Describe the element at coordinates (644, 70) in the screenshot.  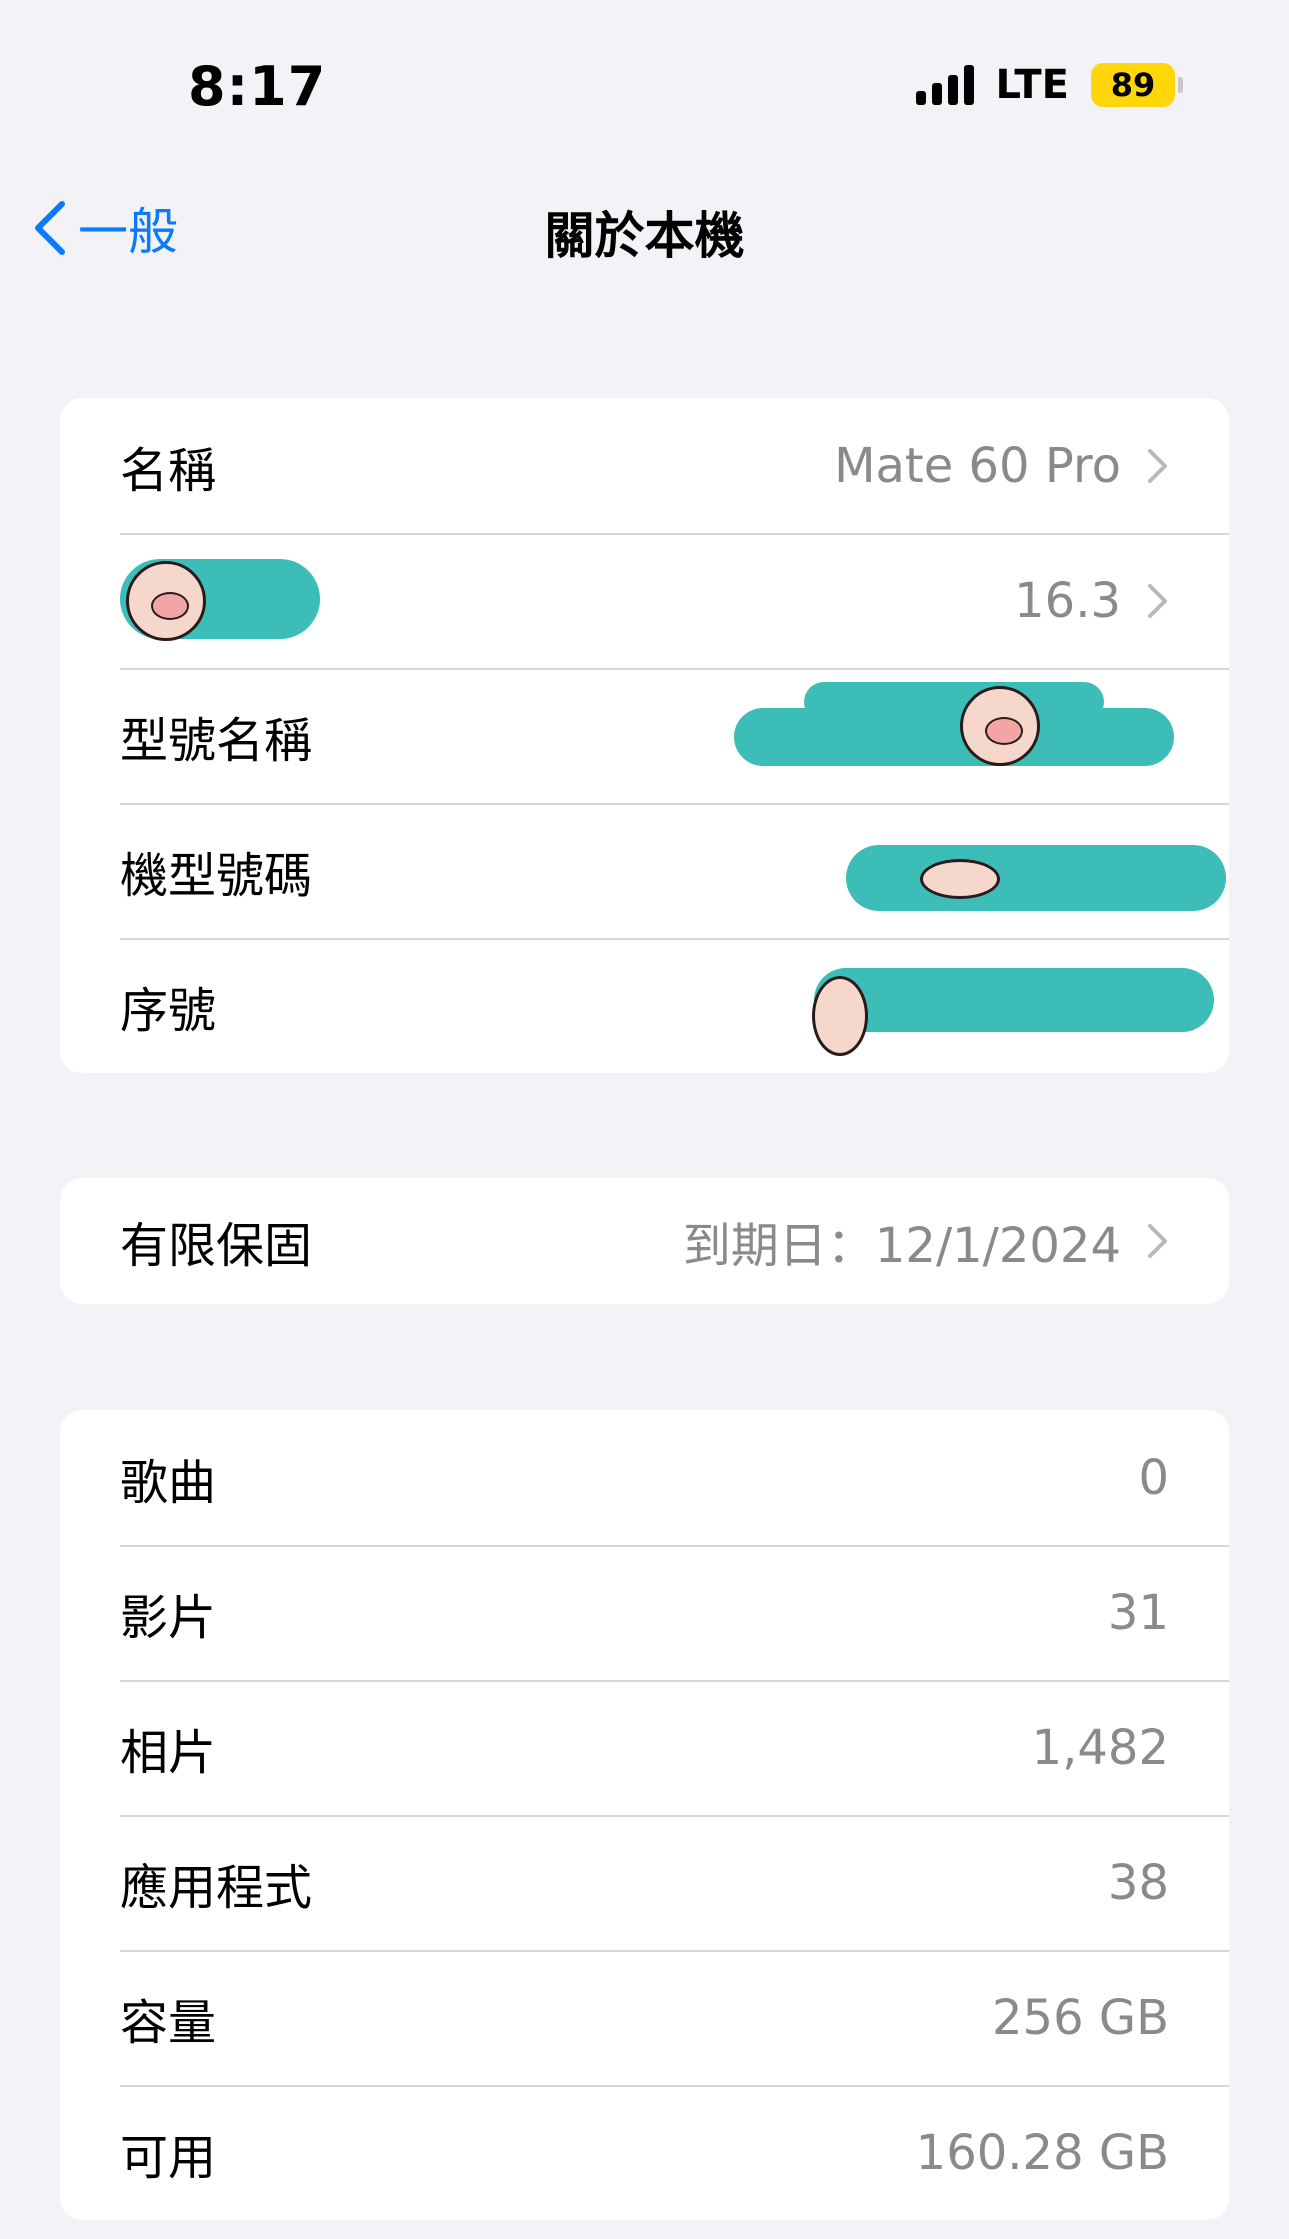
I see `status-bar: 8:17 LTE 89` at that location.